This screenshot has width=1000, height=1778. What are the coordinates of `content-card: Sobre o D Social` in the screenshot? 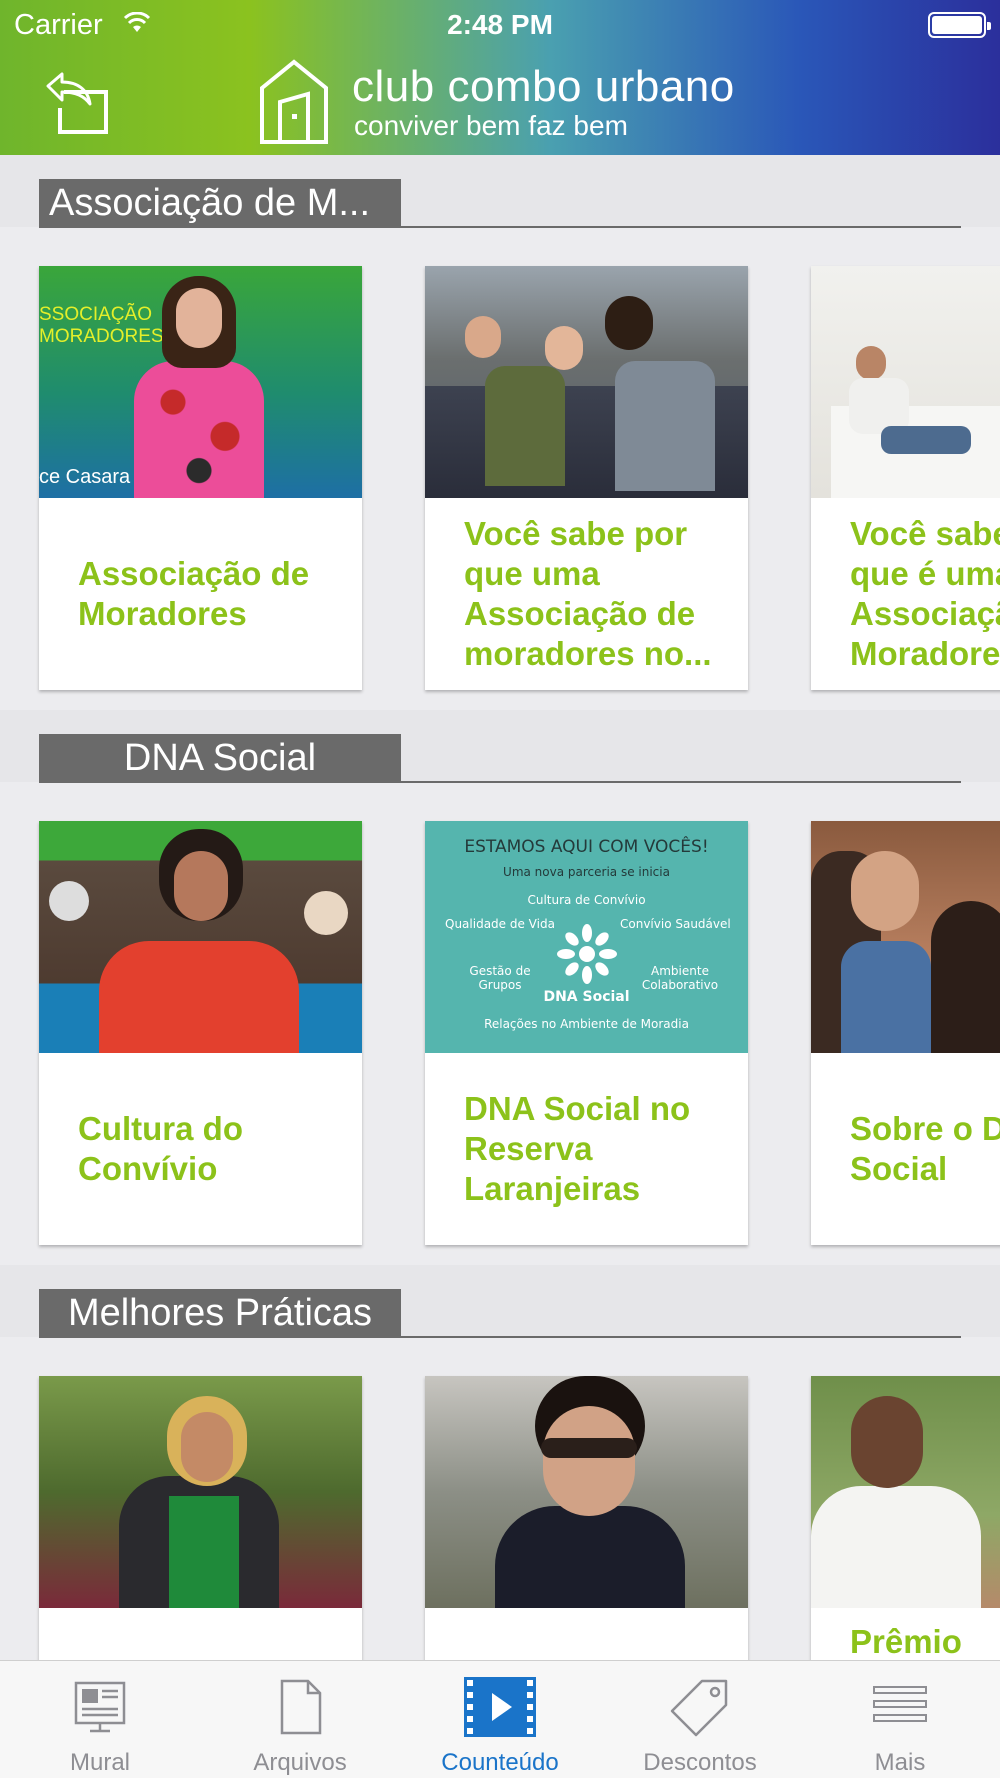 It's located at (905, 1033).